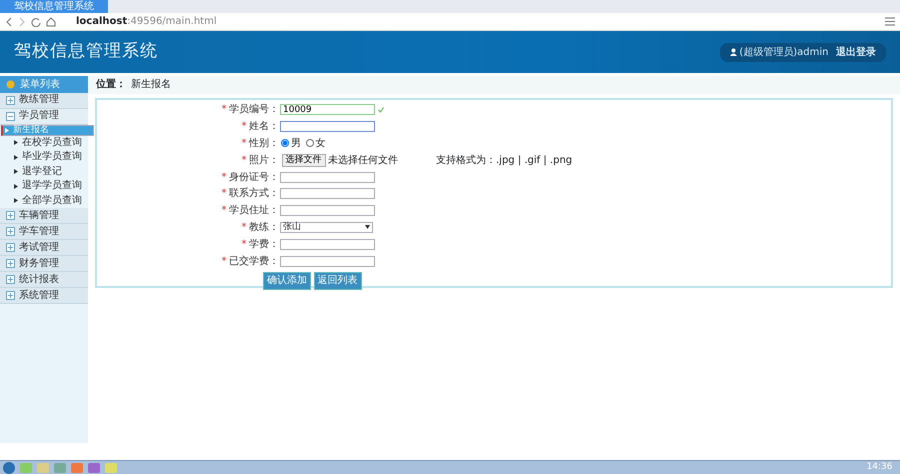 This screenshot has height=474, width=900. Describe the element at coordinates (44, 171) in the screenshot. I see `sidebar-subitem: 退学登记` at that location.